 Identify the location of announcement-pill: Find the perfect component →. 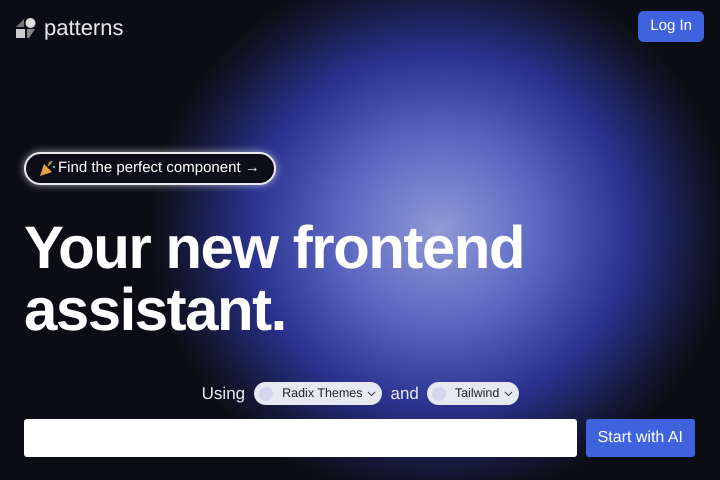
(150, 168).